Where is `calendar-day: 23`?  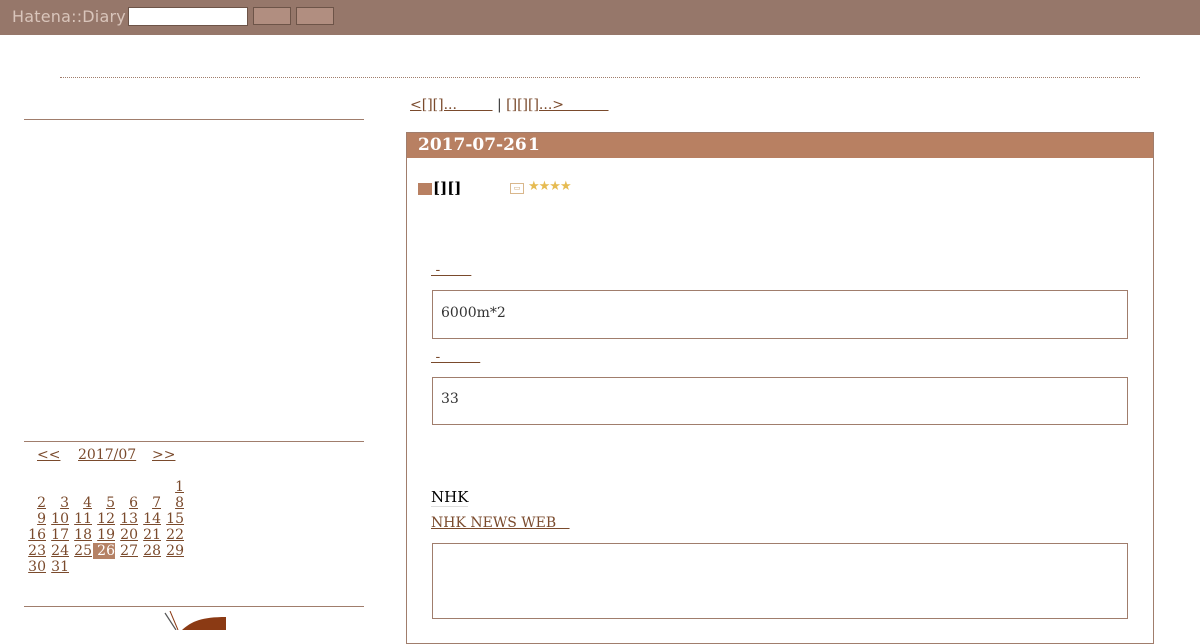
calendar-day: 23 is located at coordinates (35, 551).